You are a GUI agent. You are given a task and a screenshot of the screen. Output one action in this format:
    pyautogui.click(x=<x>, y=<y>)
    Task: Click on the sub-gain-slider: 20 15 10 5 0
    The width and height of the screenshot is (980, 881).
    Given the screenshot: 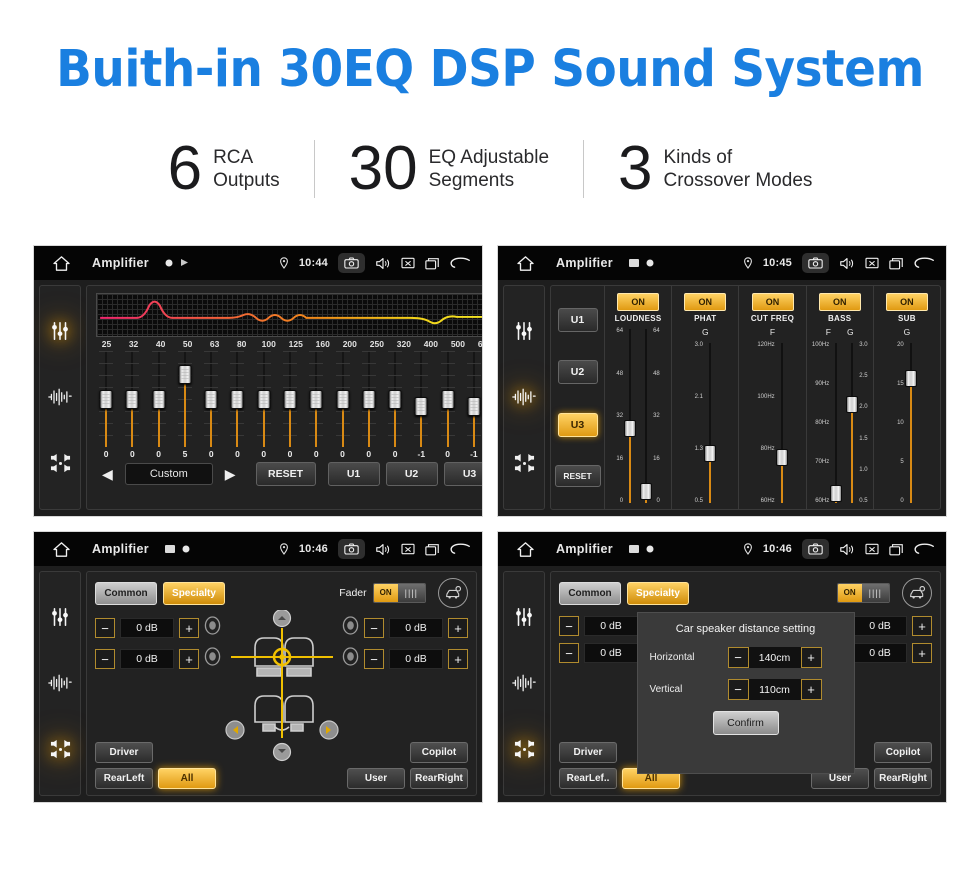 What is the action you would take?
    pyautogui.click(x=907, y=423)
    